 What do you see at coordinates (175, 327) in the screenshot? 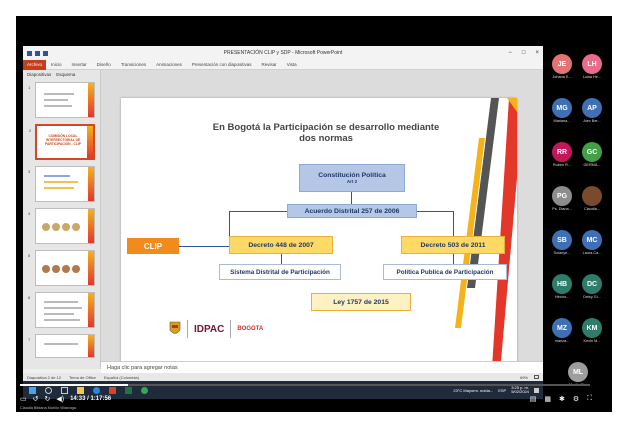
I see `bogota-shield-icon` at bounding box center [175, 327].